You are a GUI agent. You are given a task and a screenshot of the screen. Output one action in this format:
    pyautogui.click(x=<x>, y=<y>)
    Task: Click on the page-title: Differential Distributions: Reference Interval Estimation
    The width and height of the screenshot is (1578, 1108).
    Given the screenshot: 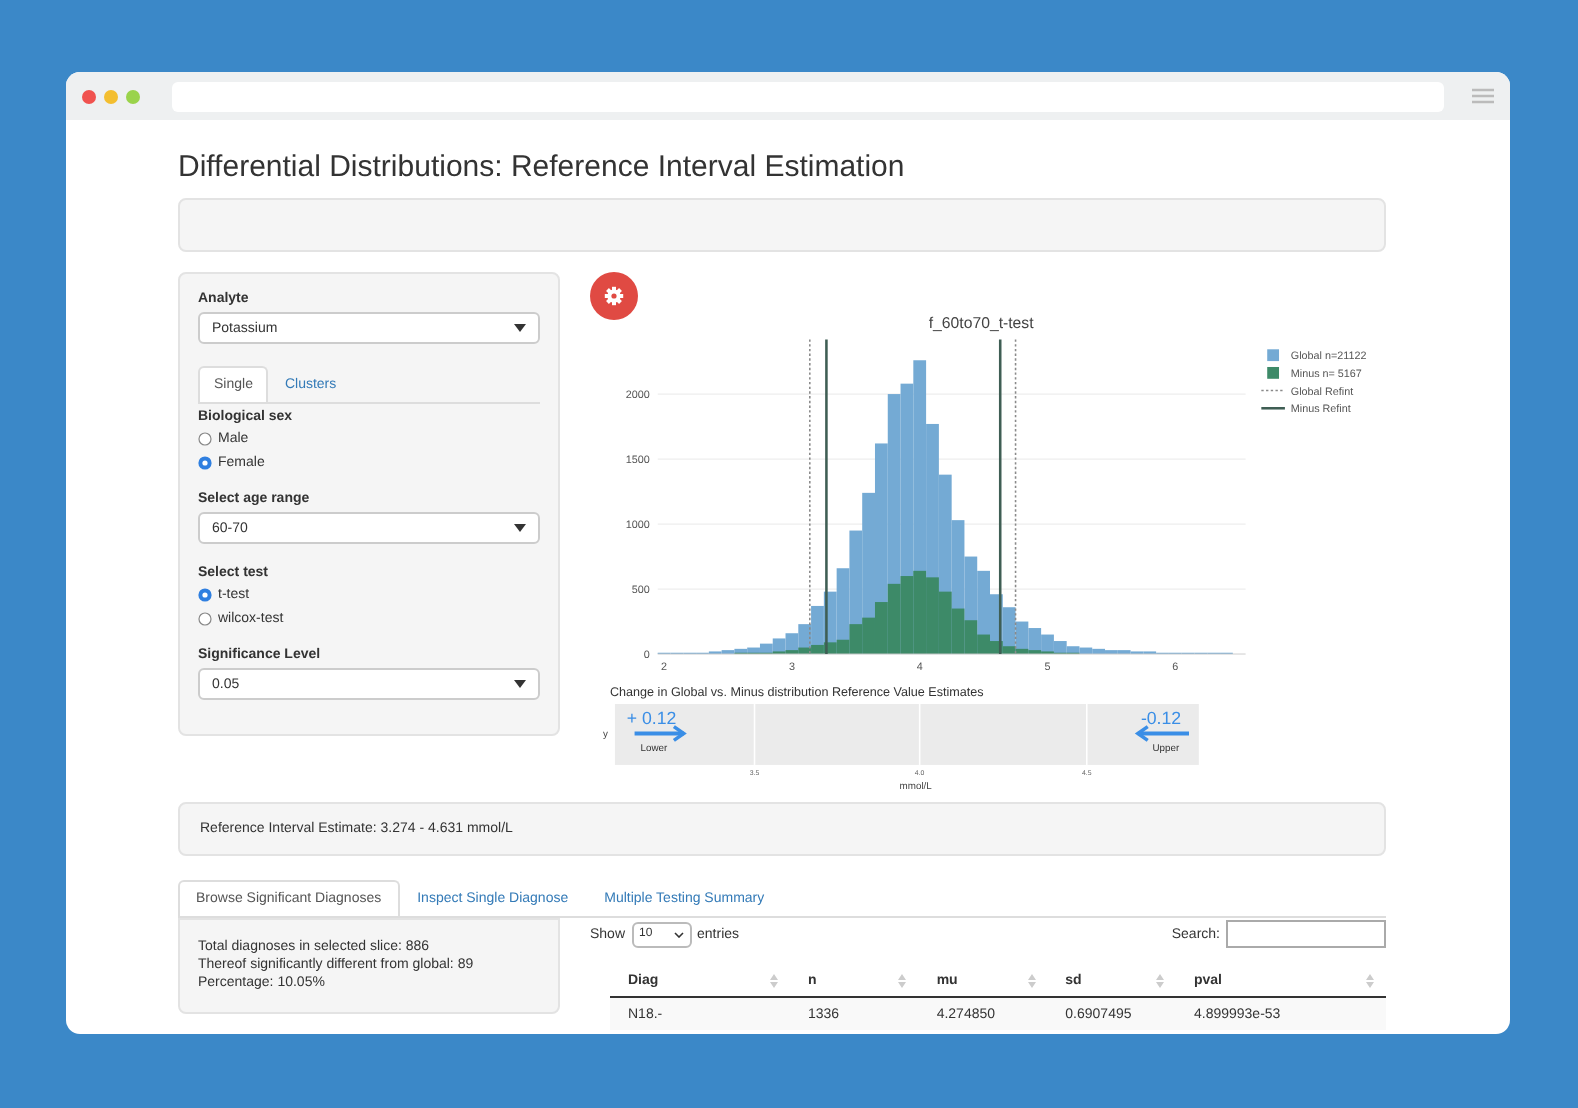 What is the action you would take?
    pyautogui.click(x=542, y=168)
    